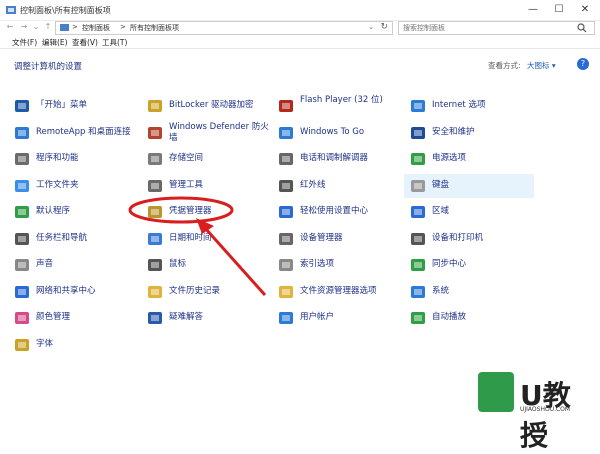 The height and width of the screenshot is (454, 600). I want to click on annotation-overlay, so click(197, 246).